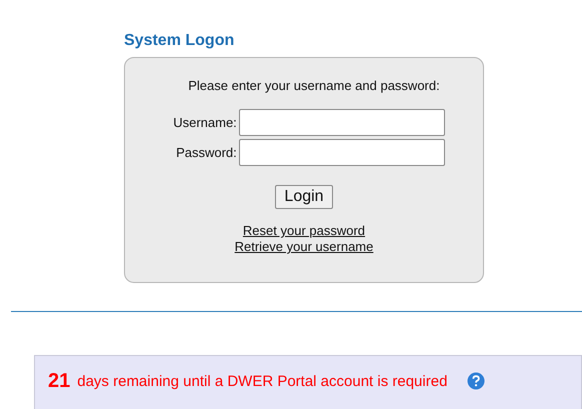  I want to click on help-icon, so click(476, 381).